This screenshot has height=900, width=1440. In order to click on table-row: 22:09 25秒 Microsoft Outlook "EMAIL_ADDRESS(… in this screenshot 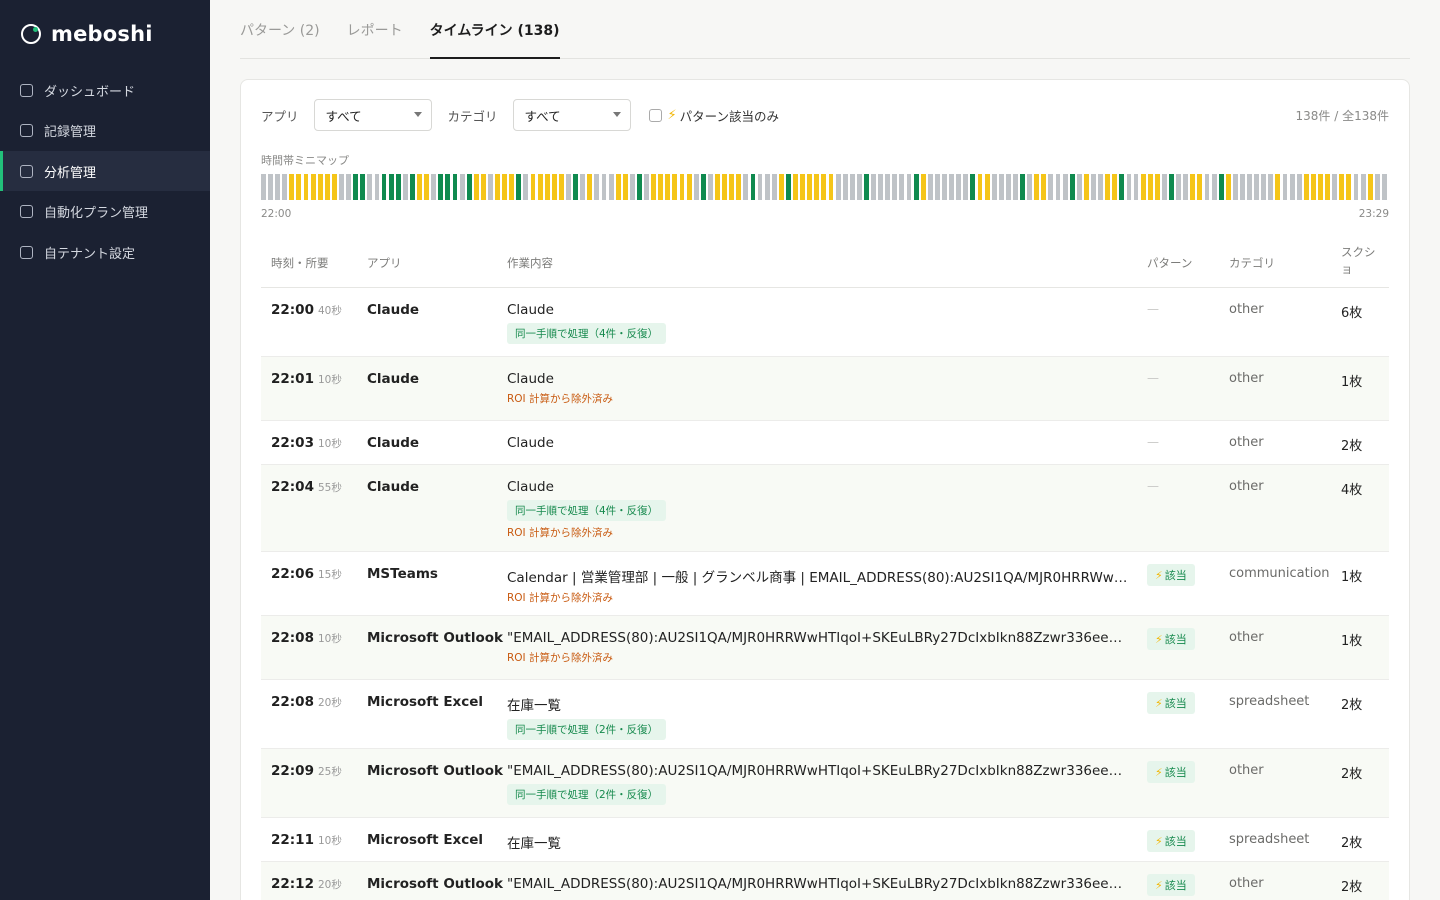, I will do `click(825, 783)`.